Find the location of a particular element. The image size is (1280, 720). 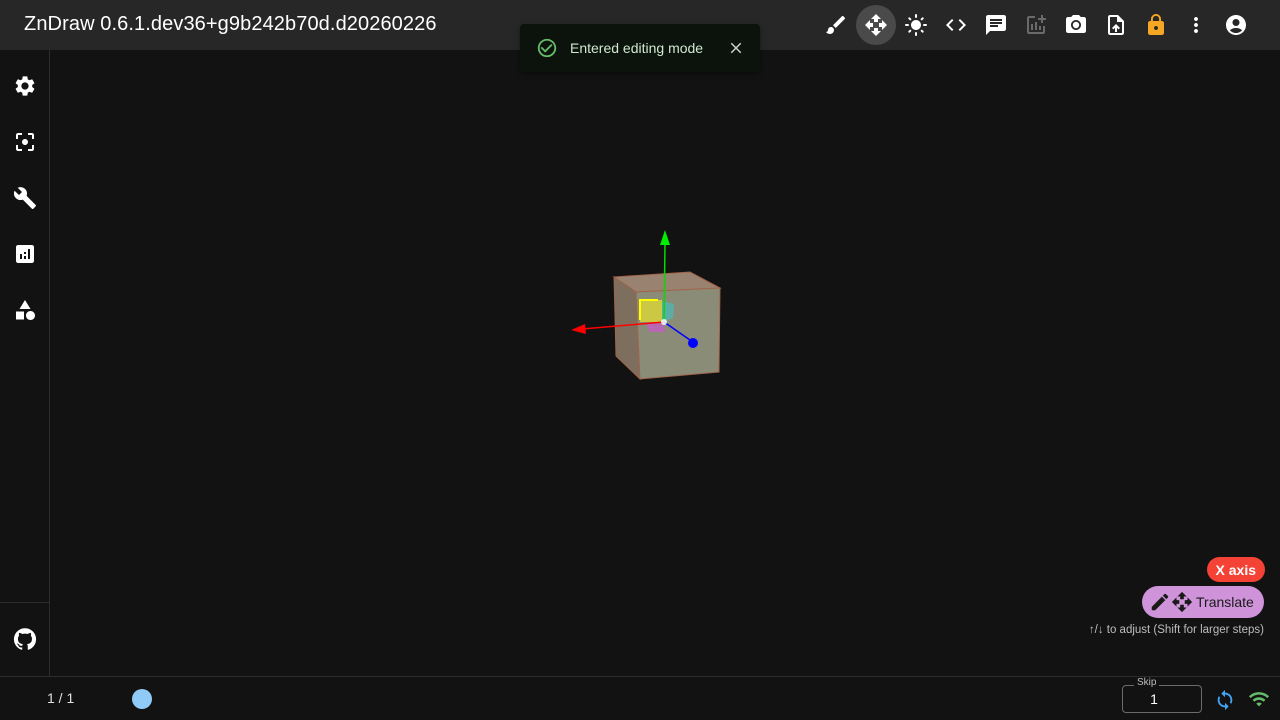

toast-close-button is located at coordinates (736, 48).